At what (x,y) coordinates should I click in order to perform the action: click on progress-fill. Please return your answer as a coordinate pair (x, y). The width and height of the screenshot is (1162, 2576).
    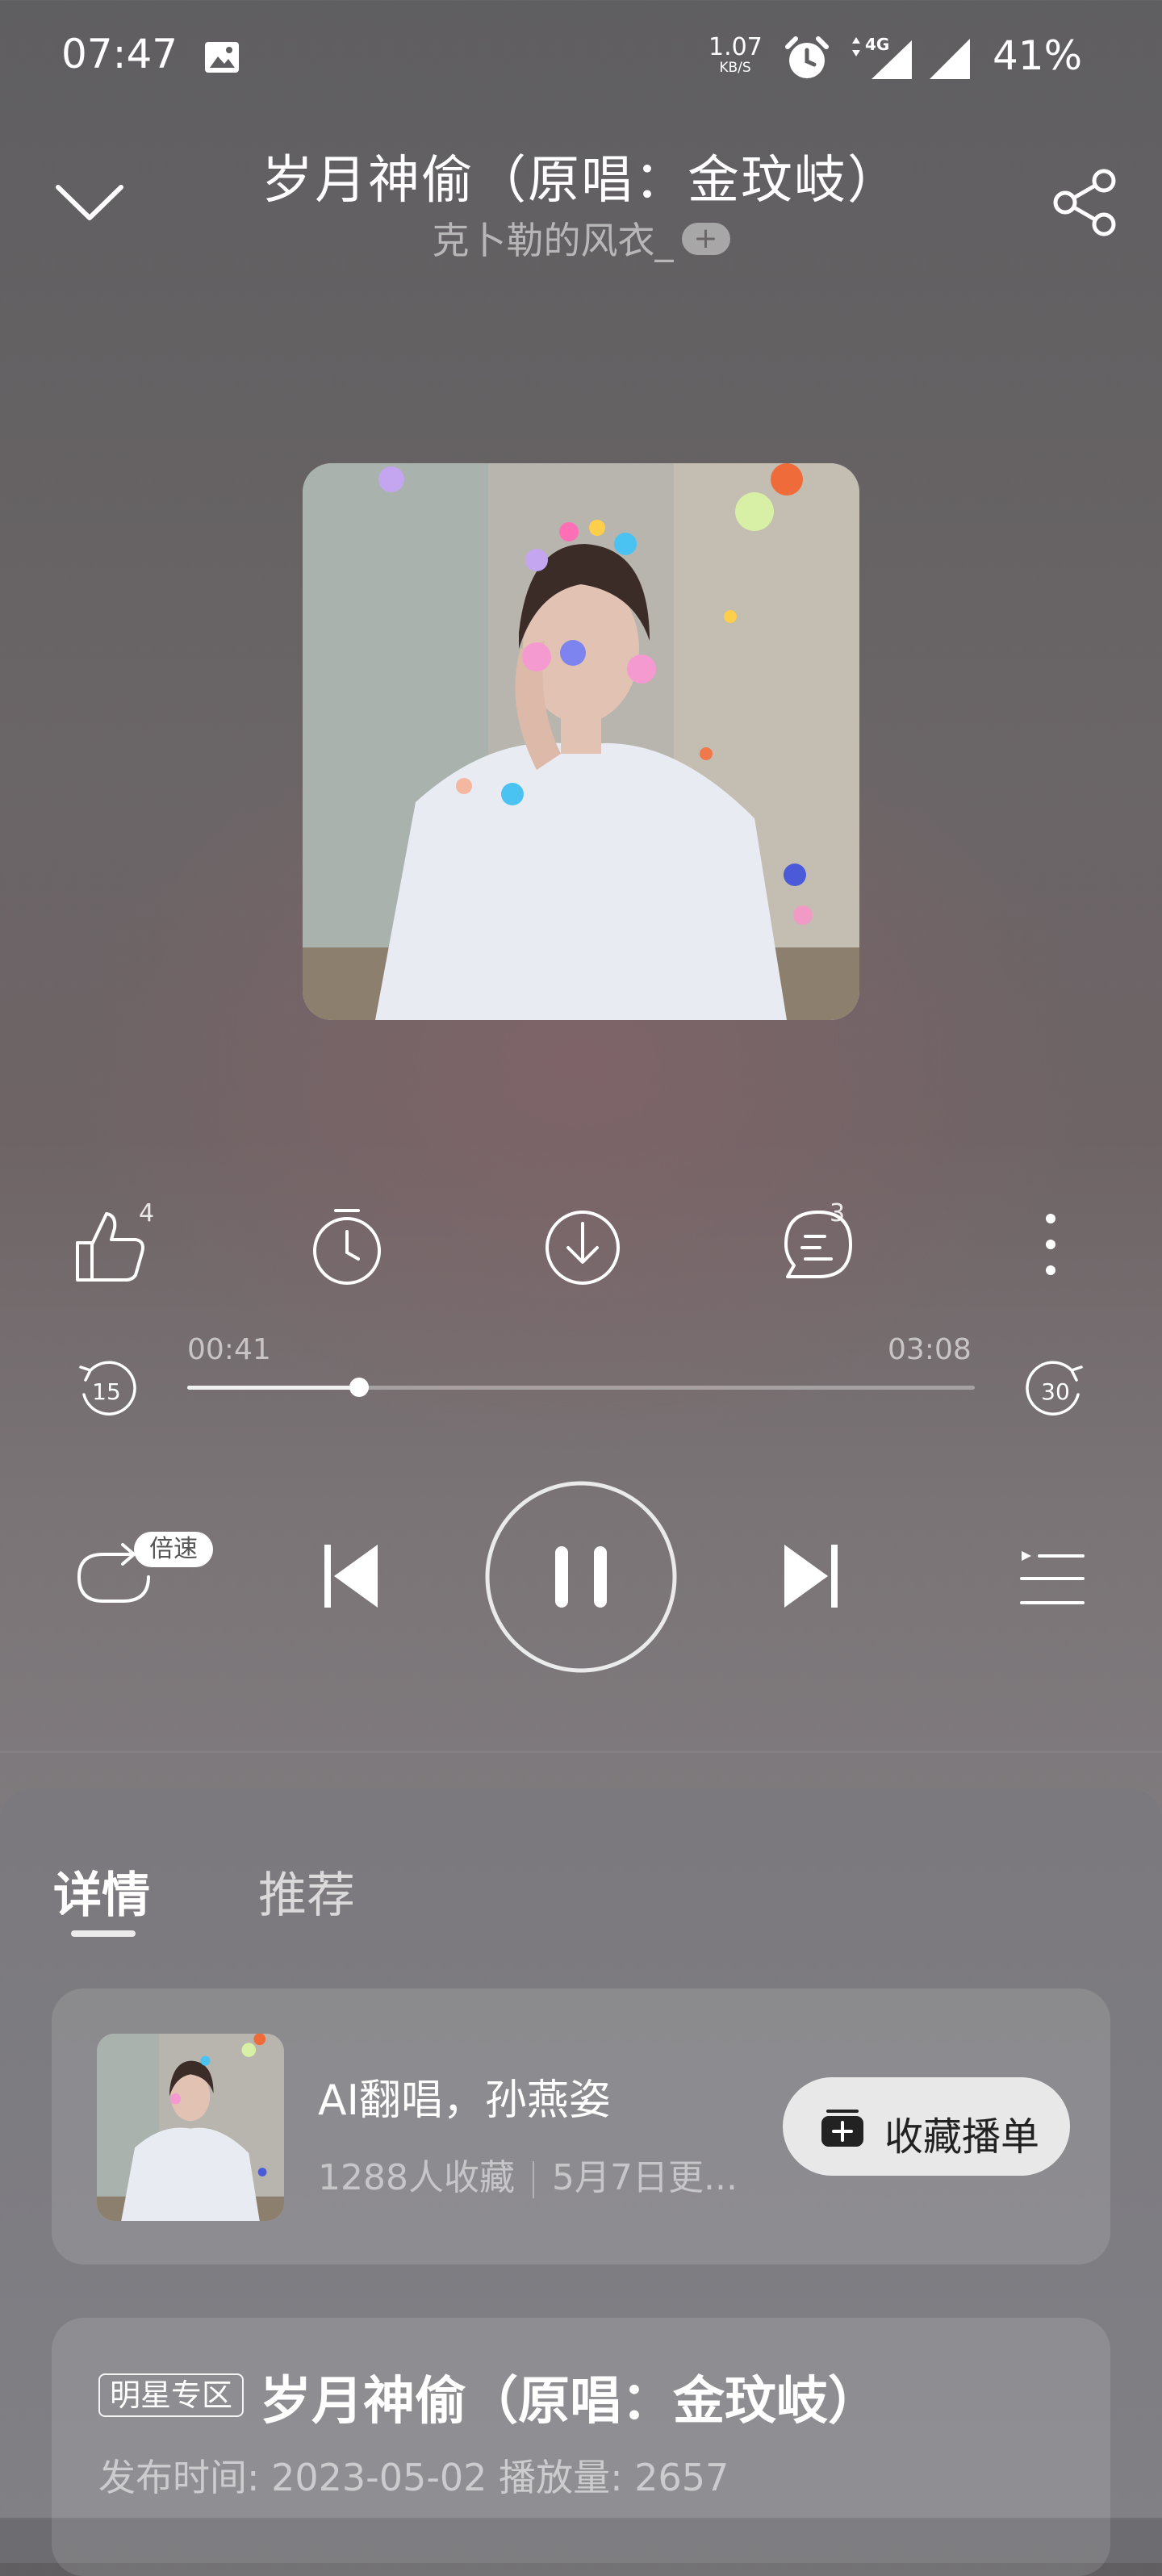
    Looking at the image, I should click on (273, 1388).